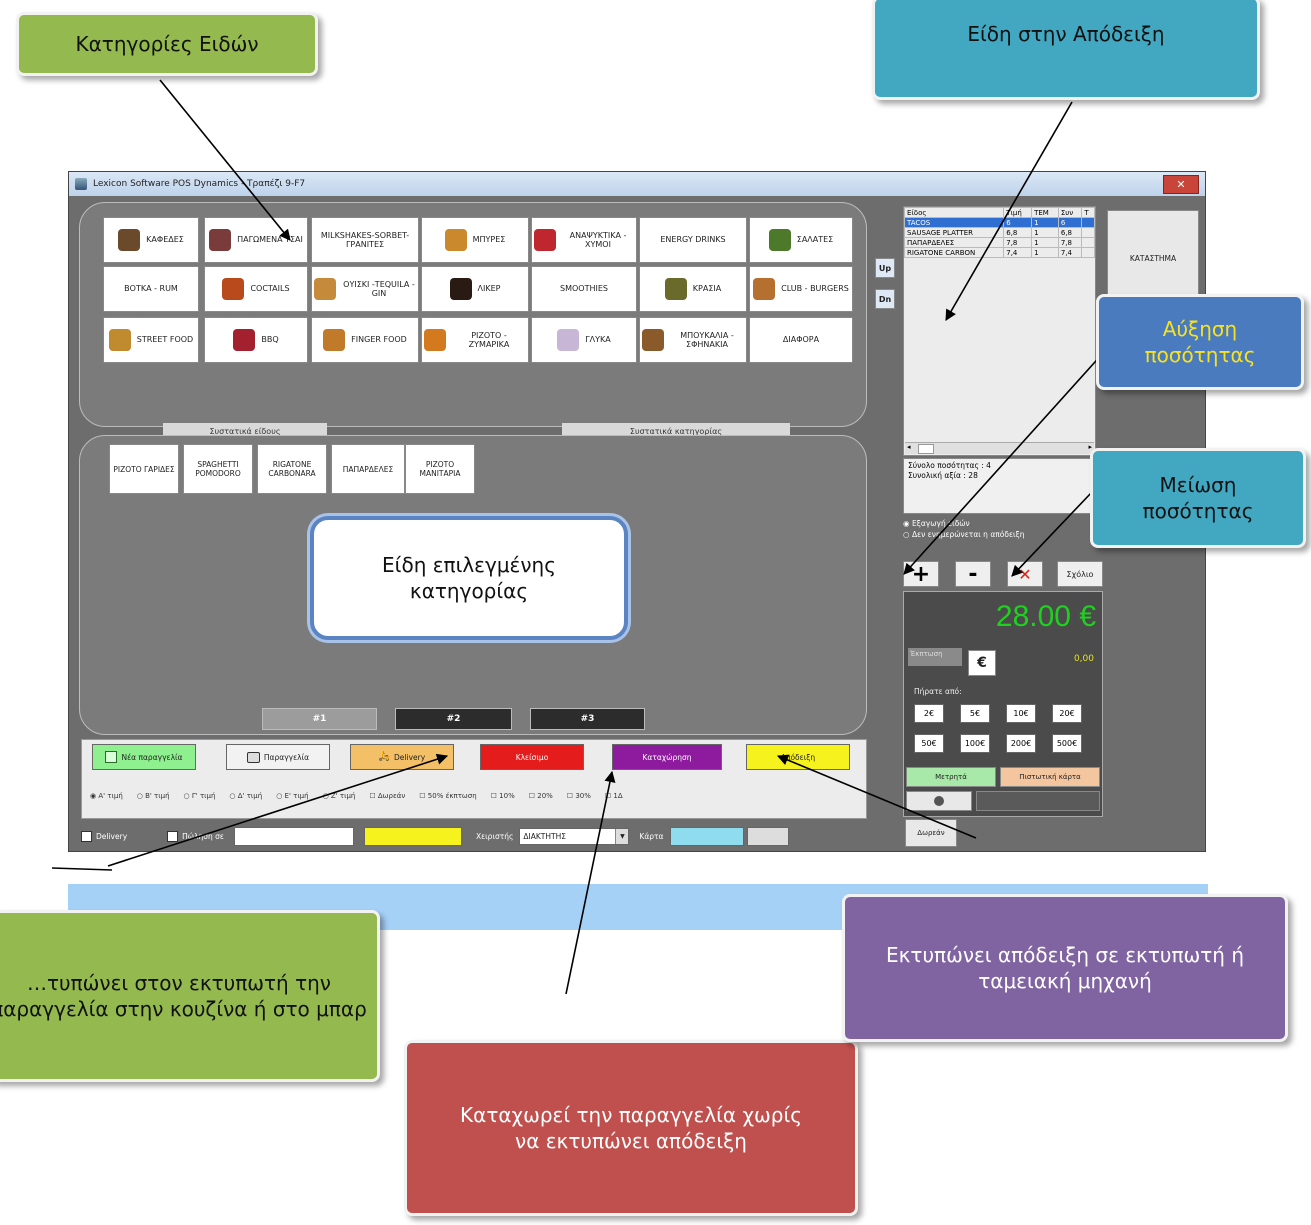  Describe the element at coordinates (256, 340) in the screenshot. I see `category-button: BBQ` at that location.